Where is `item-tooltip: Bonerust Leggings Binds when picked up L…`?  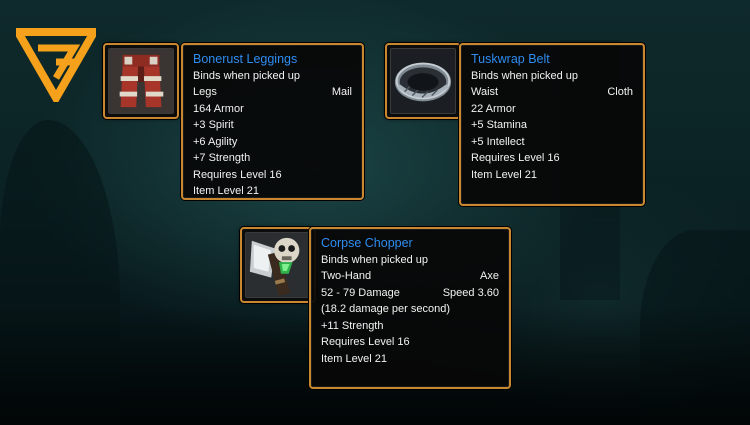
item-tooltip: Bonerust Leggings Binds when picked up L… is located at coordinates (272, 121).